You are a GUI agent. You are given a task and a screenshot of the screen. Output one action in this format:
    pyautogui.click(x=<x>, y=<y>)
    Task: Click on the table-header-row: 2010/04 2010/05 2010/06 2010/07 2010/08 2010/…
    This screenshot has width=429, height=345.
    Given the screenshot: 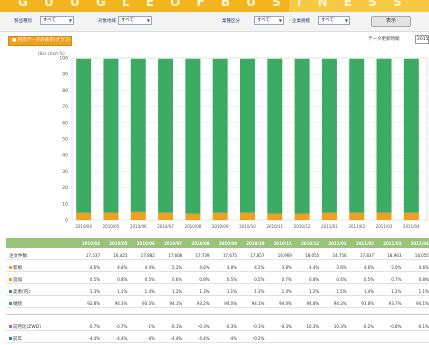 What is the action you would take?
    pyautogui.click(x=217, y=243)
    